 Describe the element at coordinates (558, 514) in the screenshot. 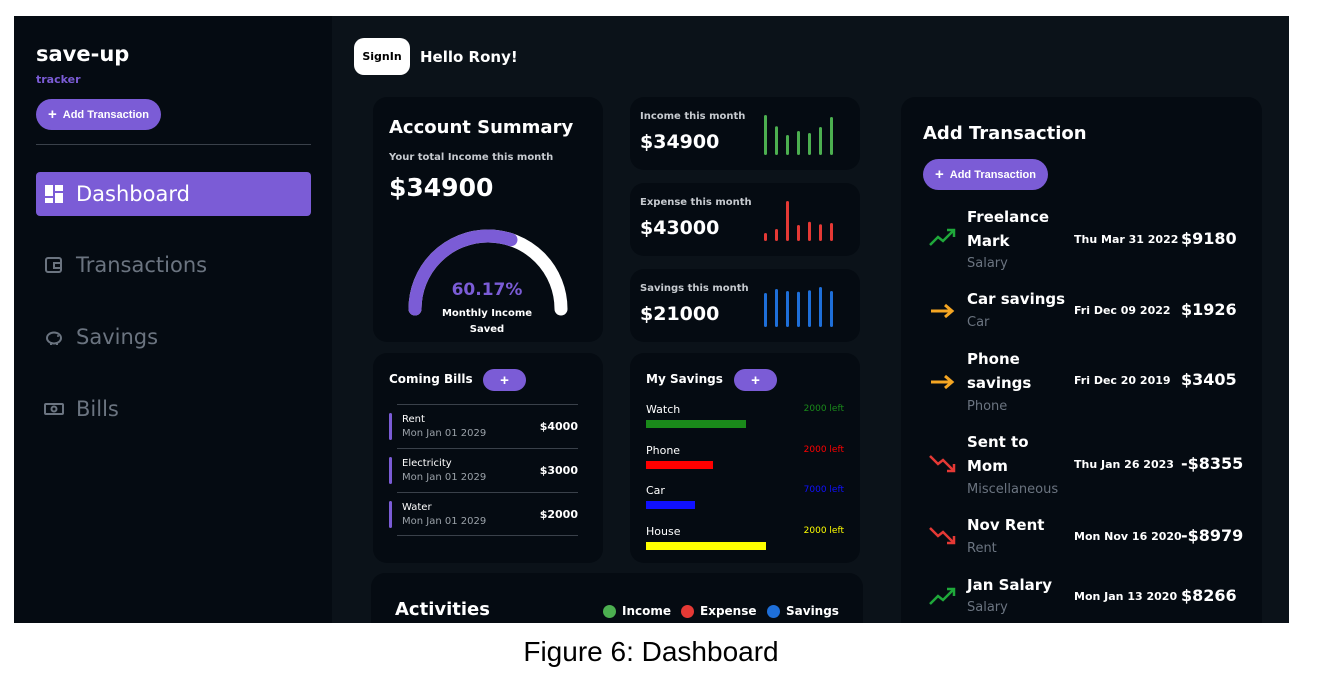

I see `bill-amount: $2000` at that location.